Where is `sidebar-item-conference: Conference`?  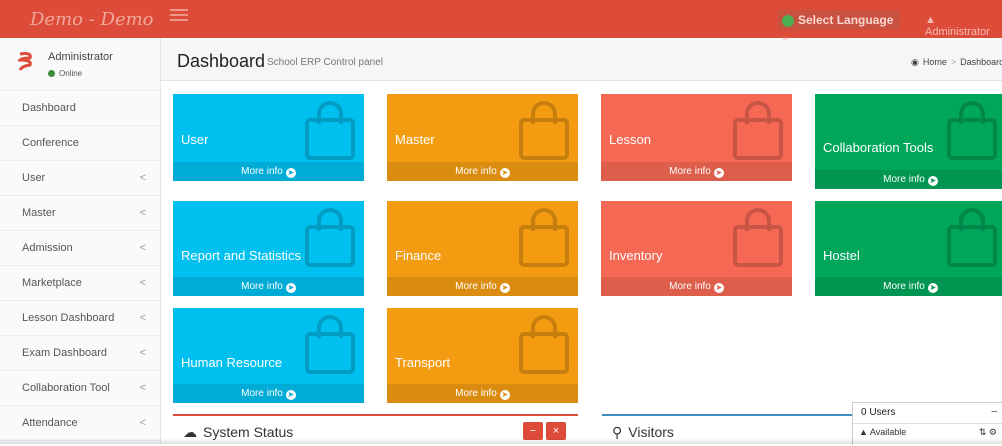 sidebar-item-conference: Conference is located at coordinates (80, 143).